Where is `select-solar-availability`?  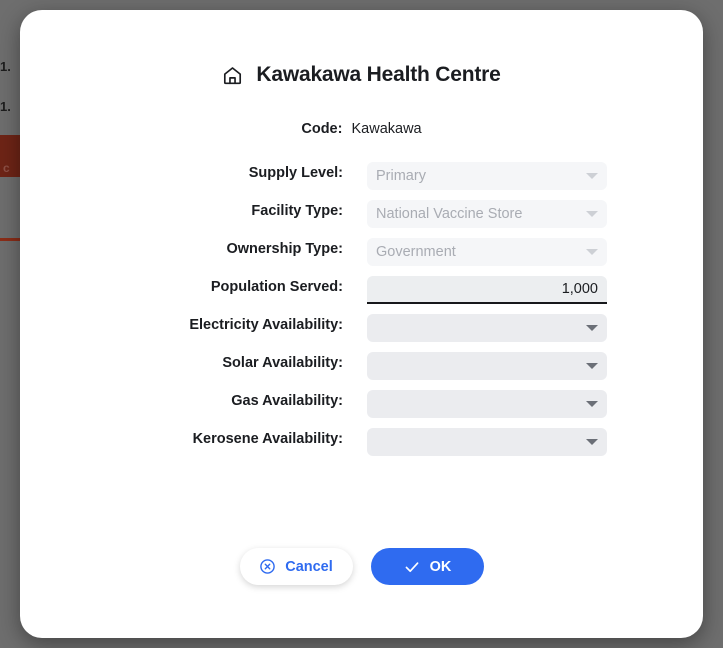 select-solar-availability is located at coordinates (487, 366).